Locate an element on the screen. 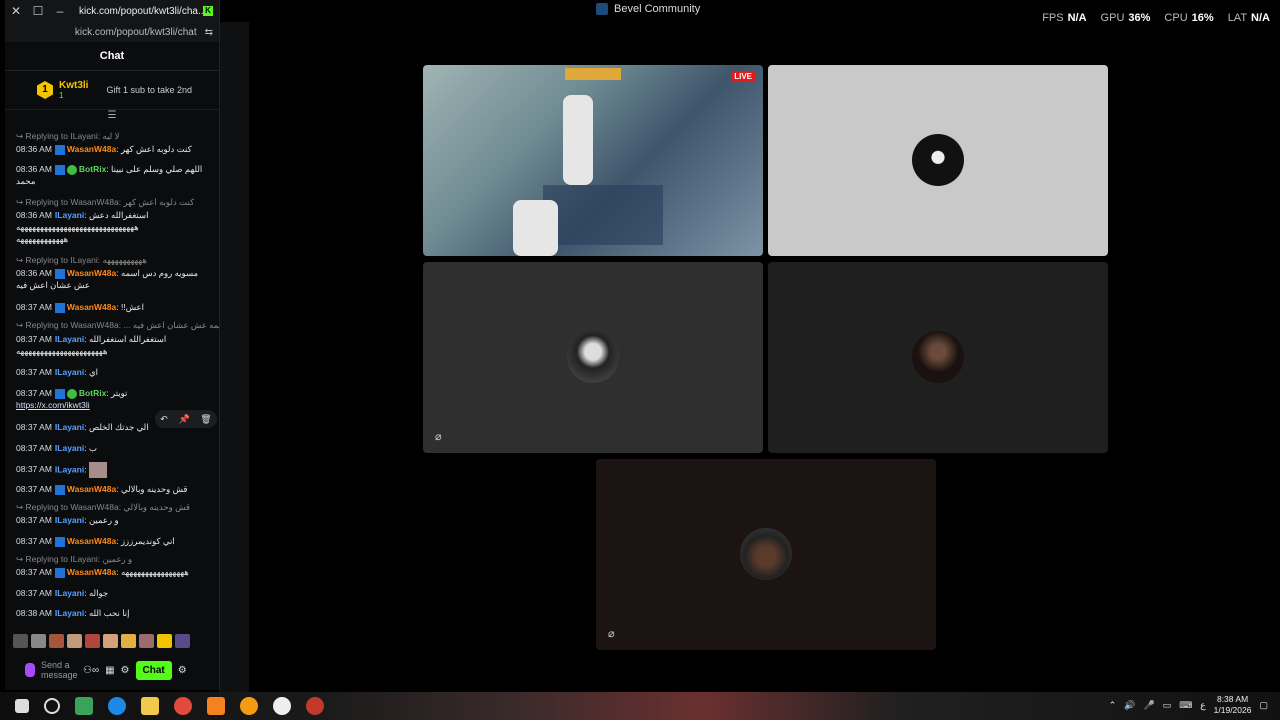  maximize-icon: ☐ is located at coordinates (38, 11).